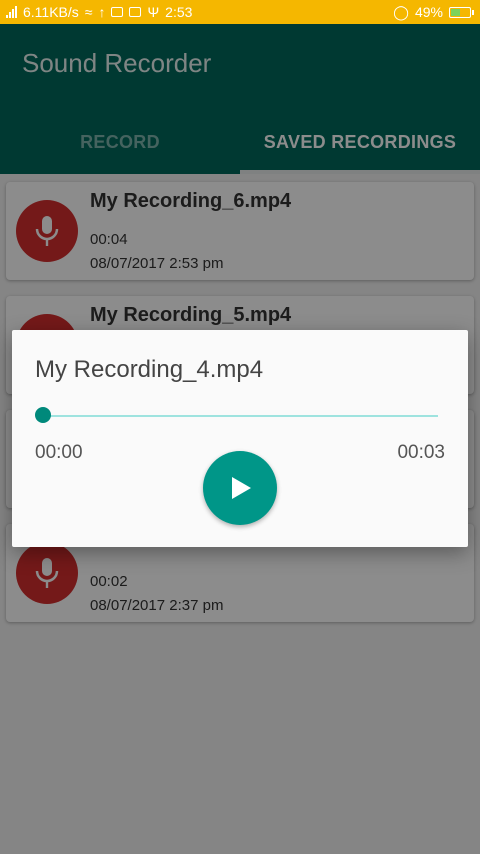 The width and height of the screenshot is (480, 854). Describe the element at coordinates (428, 12) in the screenshot. I see `battery-percent: 49%` at that location.